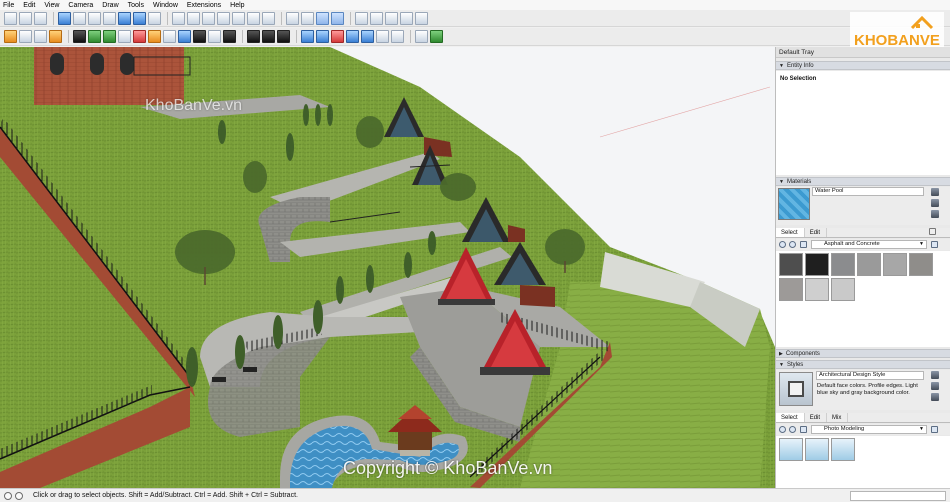 The height and width of the screenshot is (502, 950). Describe the element at coordinates (863, 353) in the screenshot. I see `components-header: ▶ Components` at that location.